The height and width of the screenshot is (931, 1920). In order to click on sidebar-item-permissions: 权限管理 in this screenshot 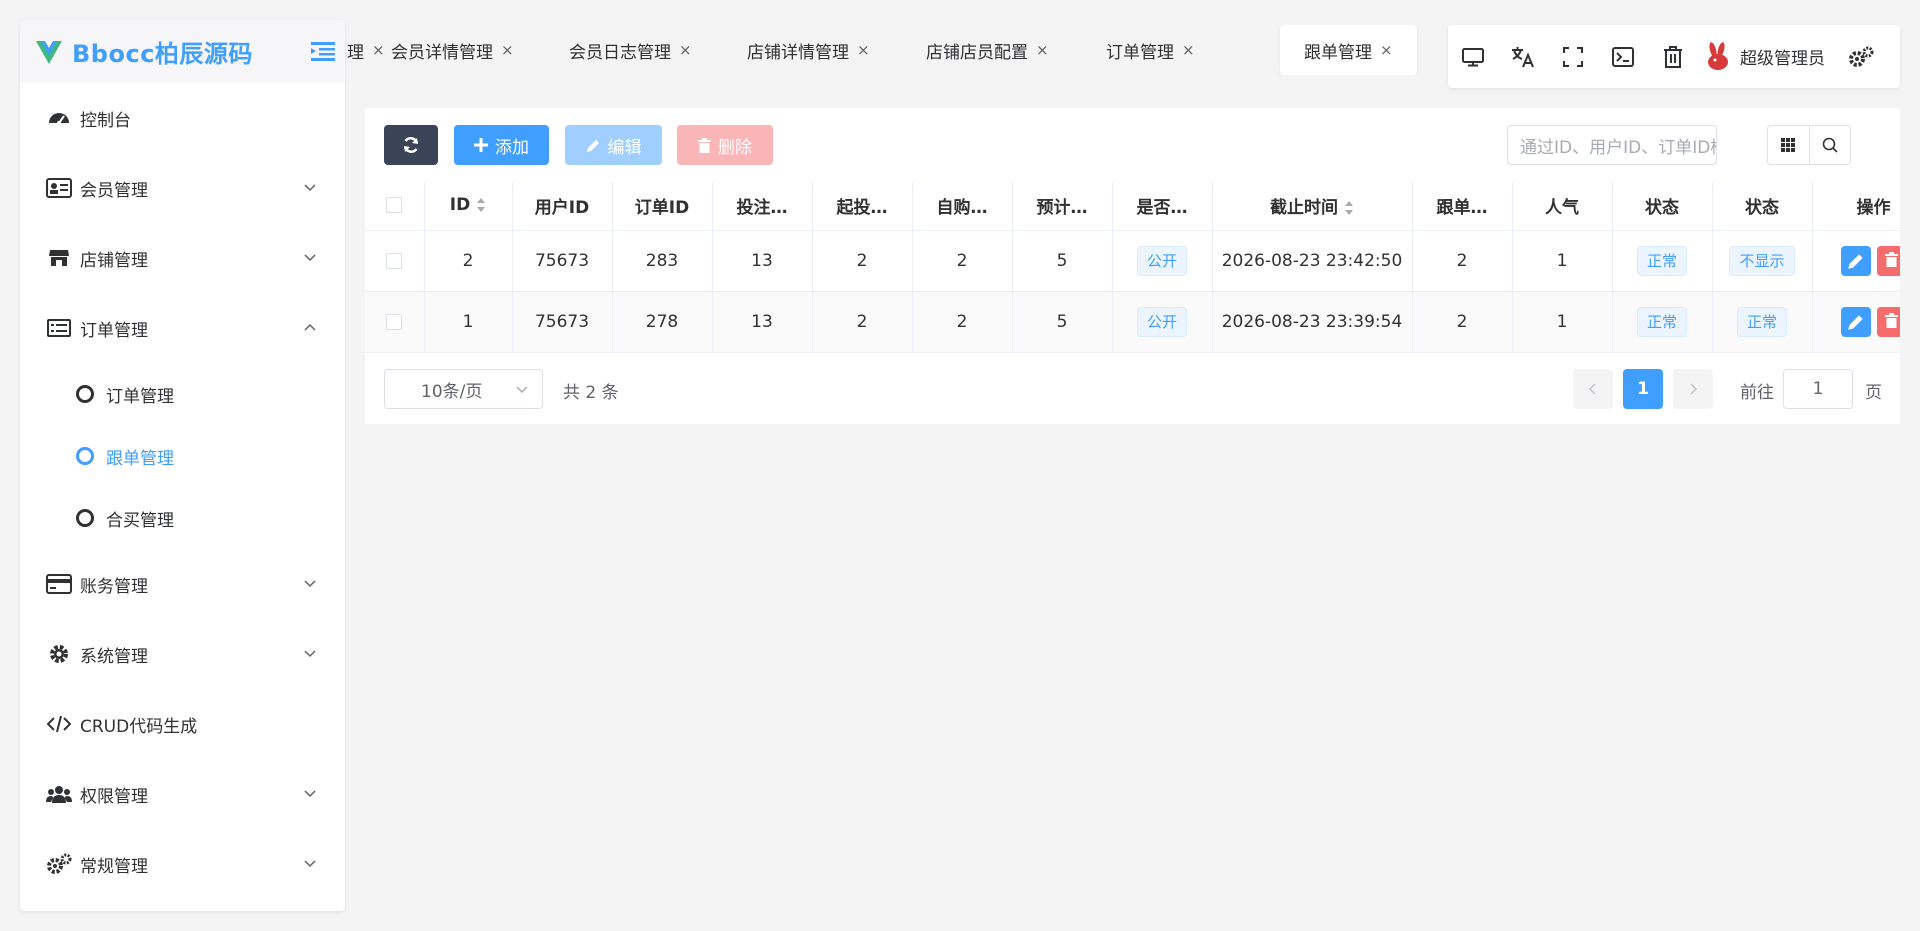, I will do `click(182, 794)`.